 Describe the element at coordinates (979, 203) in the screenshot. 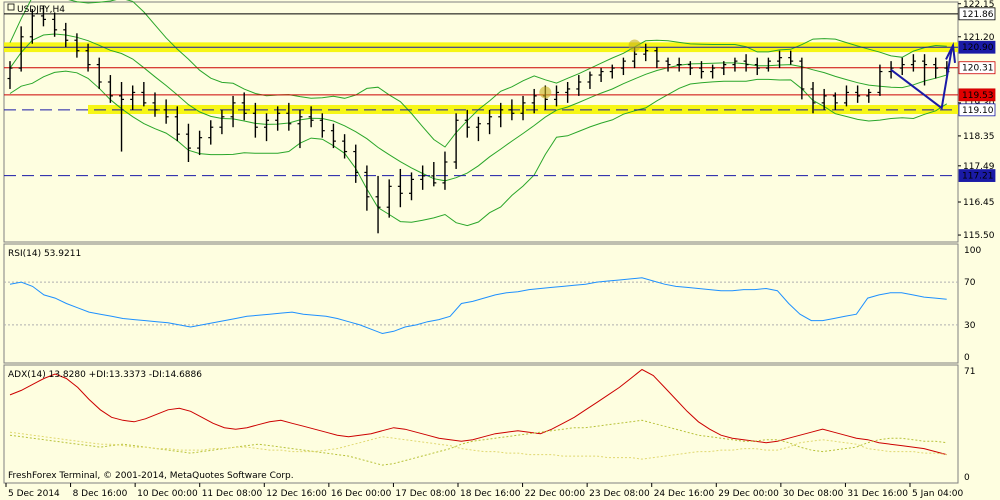

I see `y-tick-label: 116.45` at that location.